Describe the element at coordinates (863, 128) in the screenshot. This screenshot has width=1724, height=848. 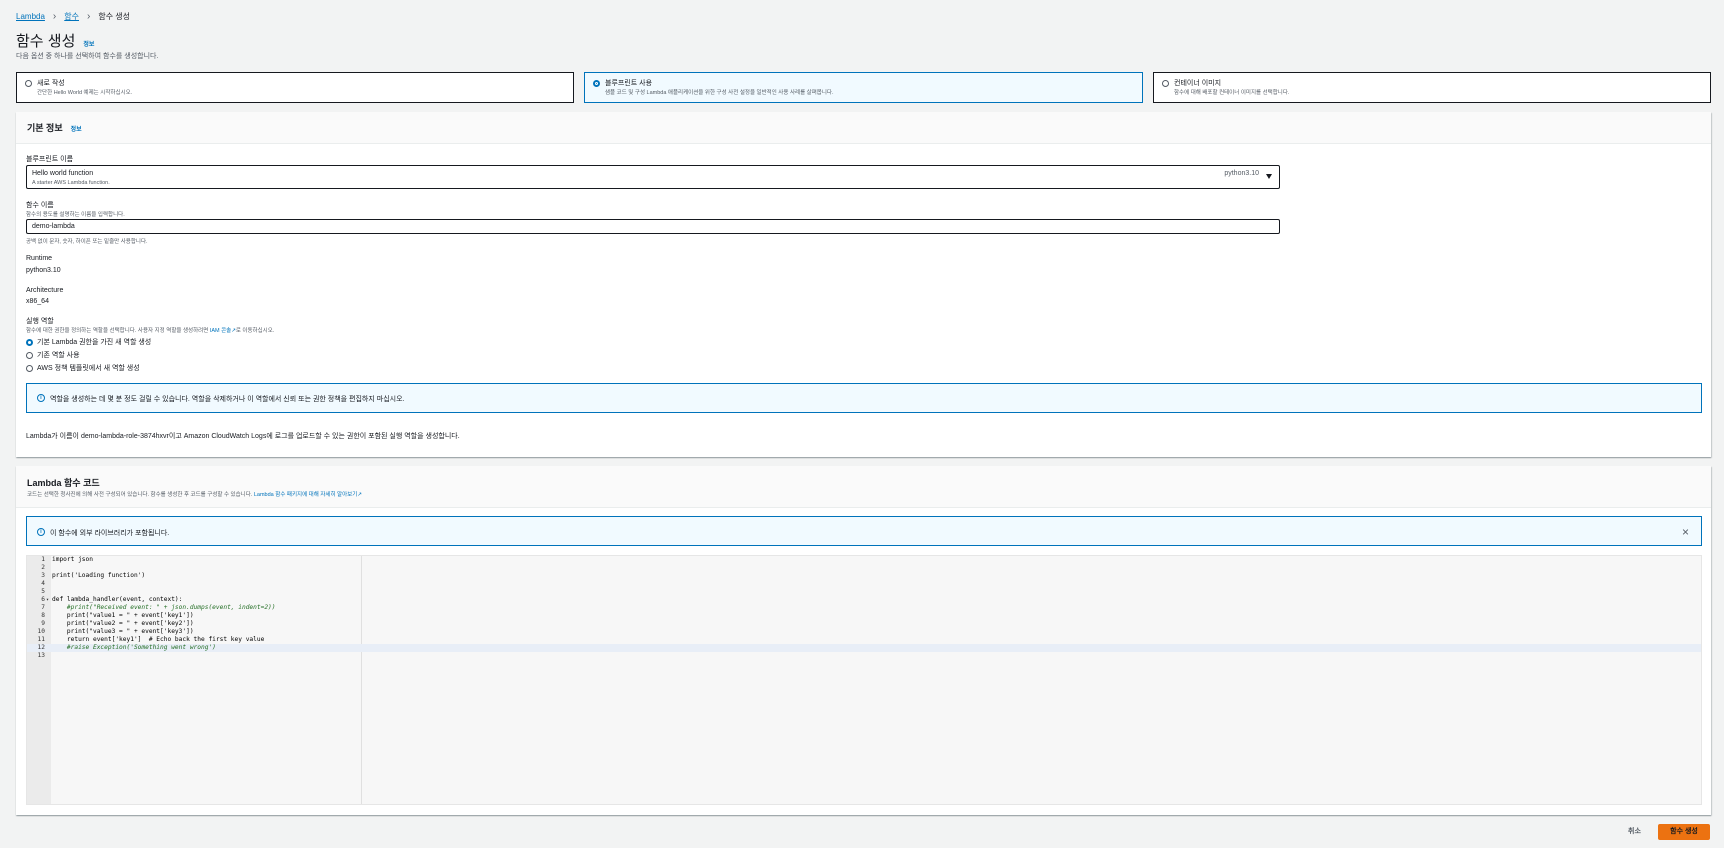
I see `panel-header: 기본 정보 정보` at that location.